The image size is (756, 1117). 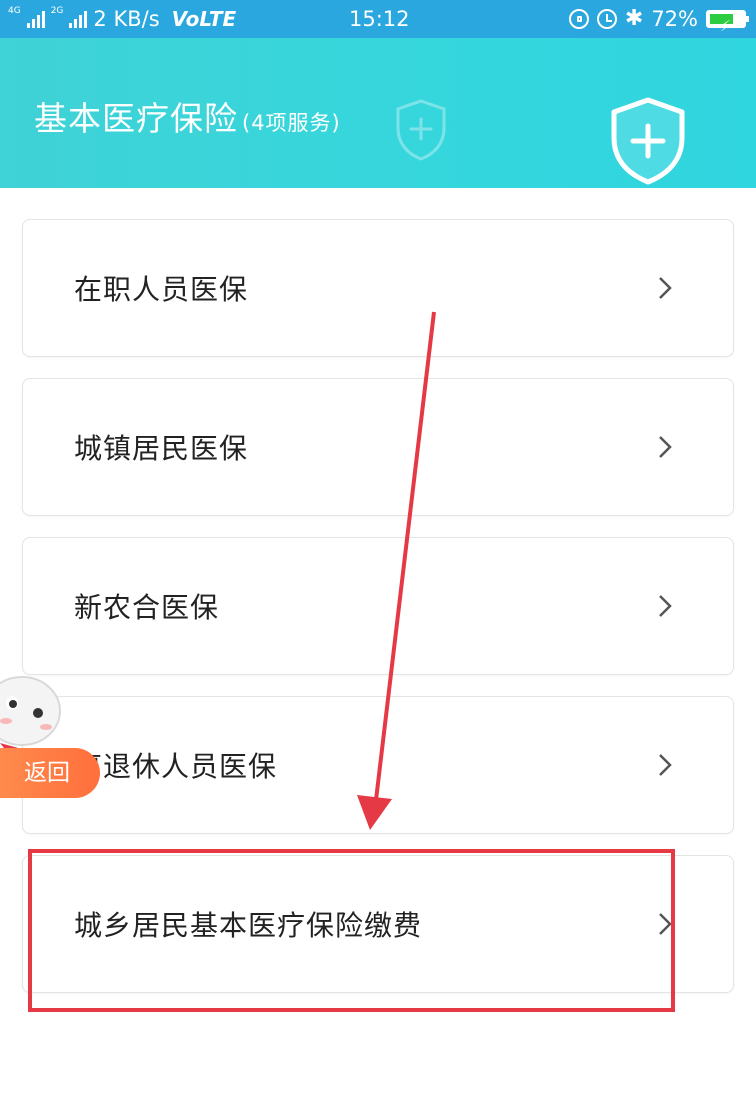 I want to click on bluetooth-icon: ✱, so click(x=634, y=18).